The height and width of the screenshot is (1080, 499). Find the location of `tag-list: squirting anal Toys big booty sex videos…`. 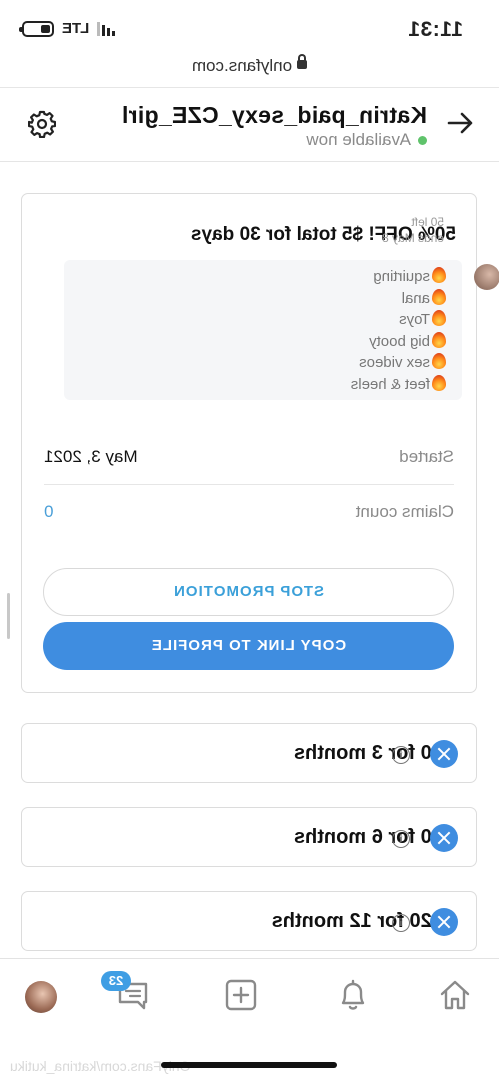

tag-list: squirting anal Toys big booty sex videos… is located at coordinates (398, 330).